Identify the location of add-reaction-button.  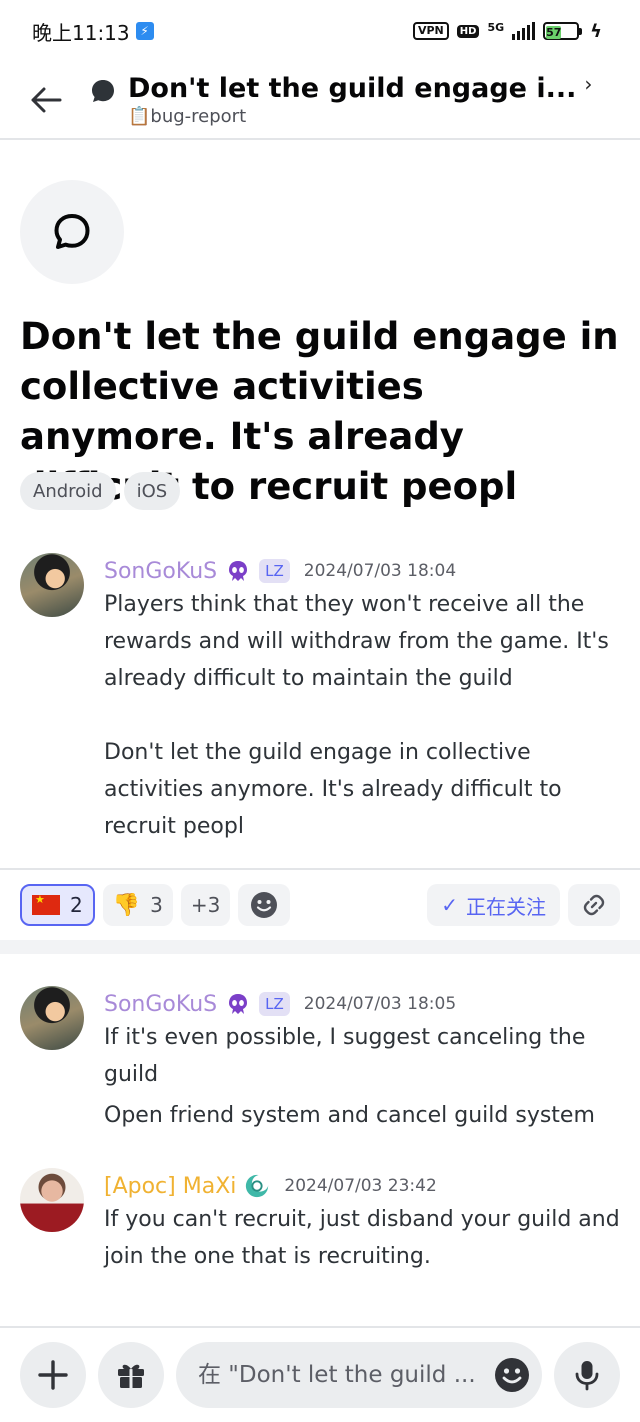
(264, 905).